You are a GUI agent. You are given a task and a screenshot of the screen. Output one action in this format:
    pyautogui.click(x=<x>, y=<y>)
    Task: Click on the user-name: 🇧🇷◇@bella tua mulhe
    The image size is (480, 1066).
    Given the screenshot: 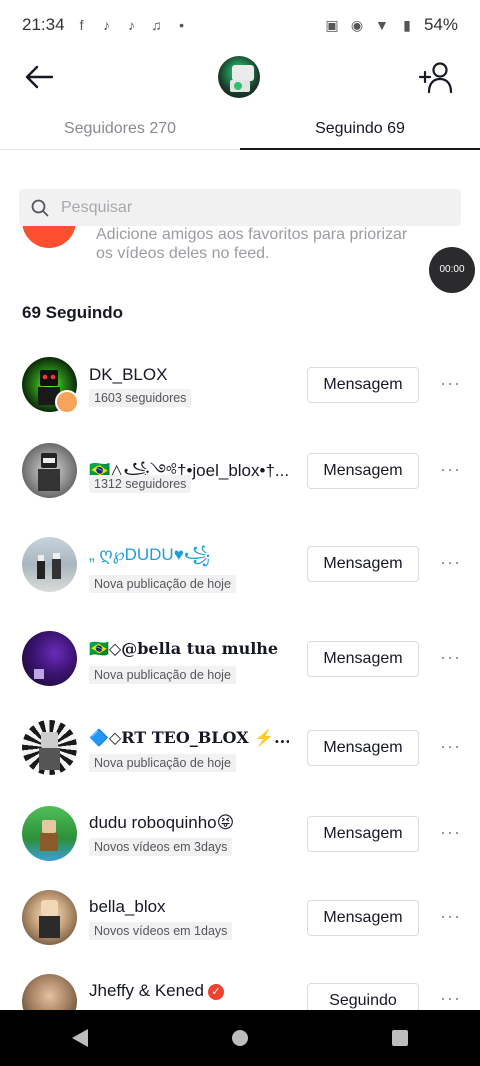 What is the action you would take?
    pyautogui.click(x=184, y=648)
    